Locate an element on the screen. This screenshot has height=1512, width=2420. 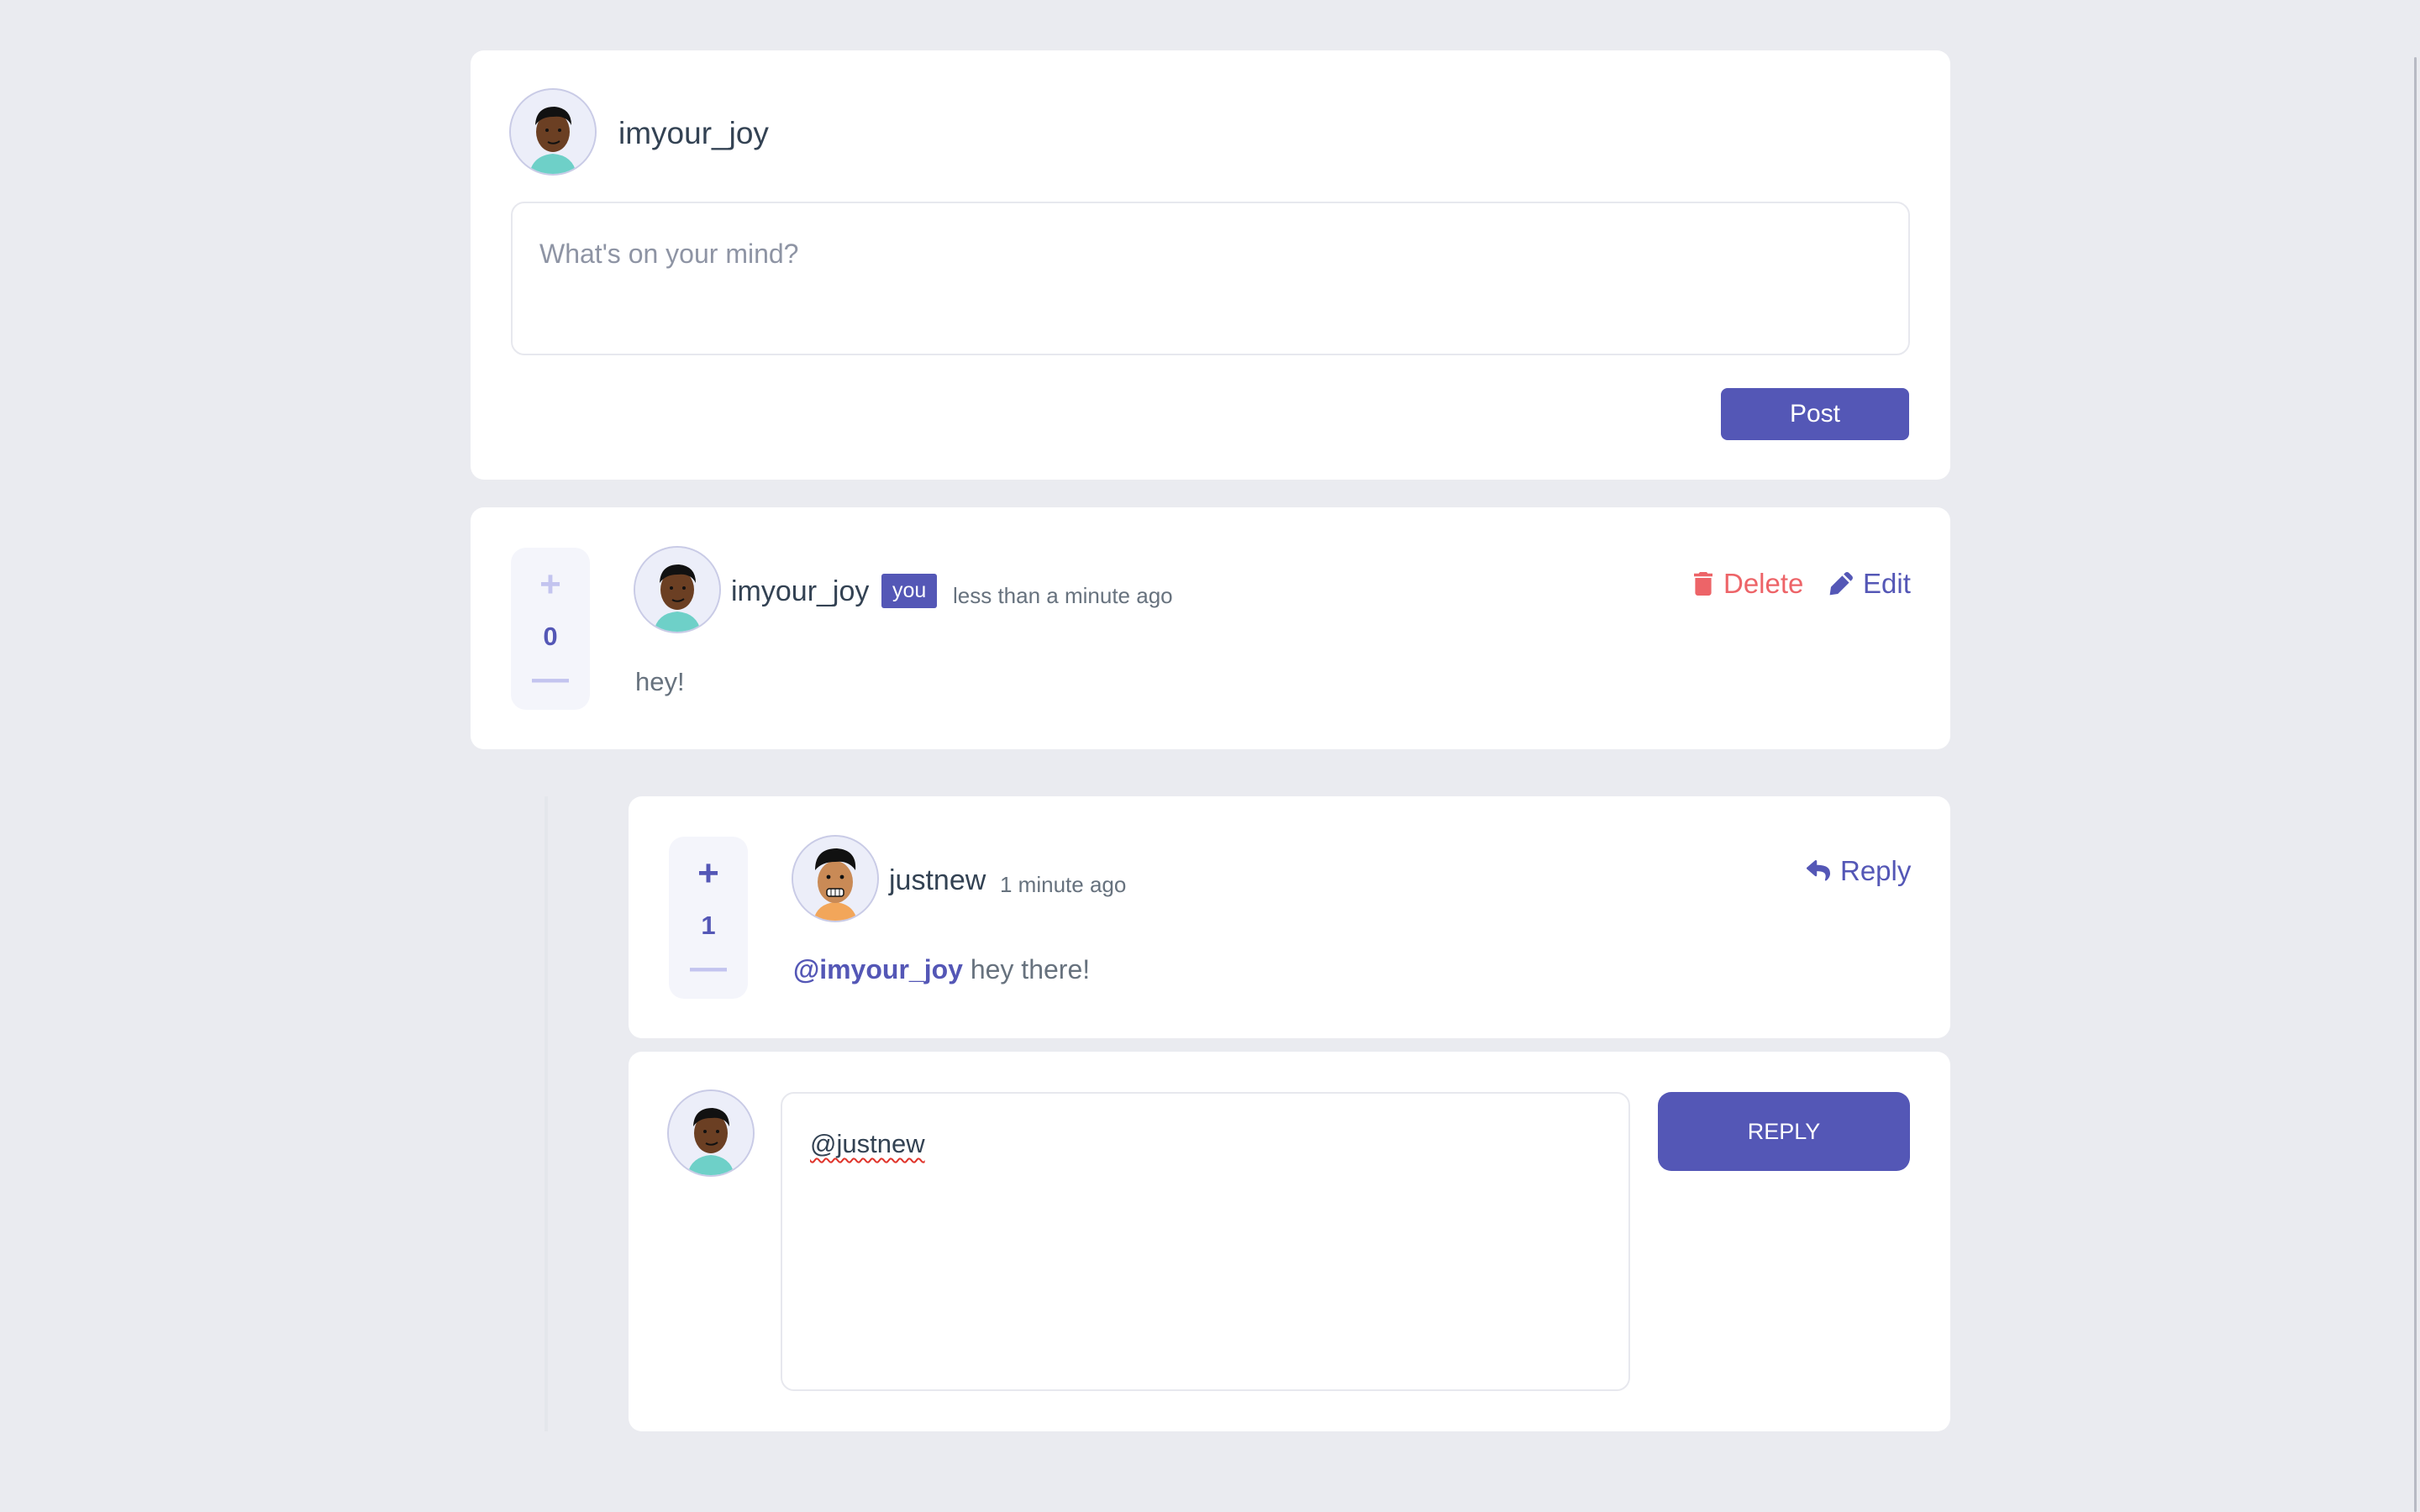
reply-avatar is located at coordinates (835, 878).